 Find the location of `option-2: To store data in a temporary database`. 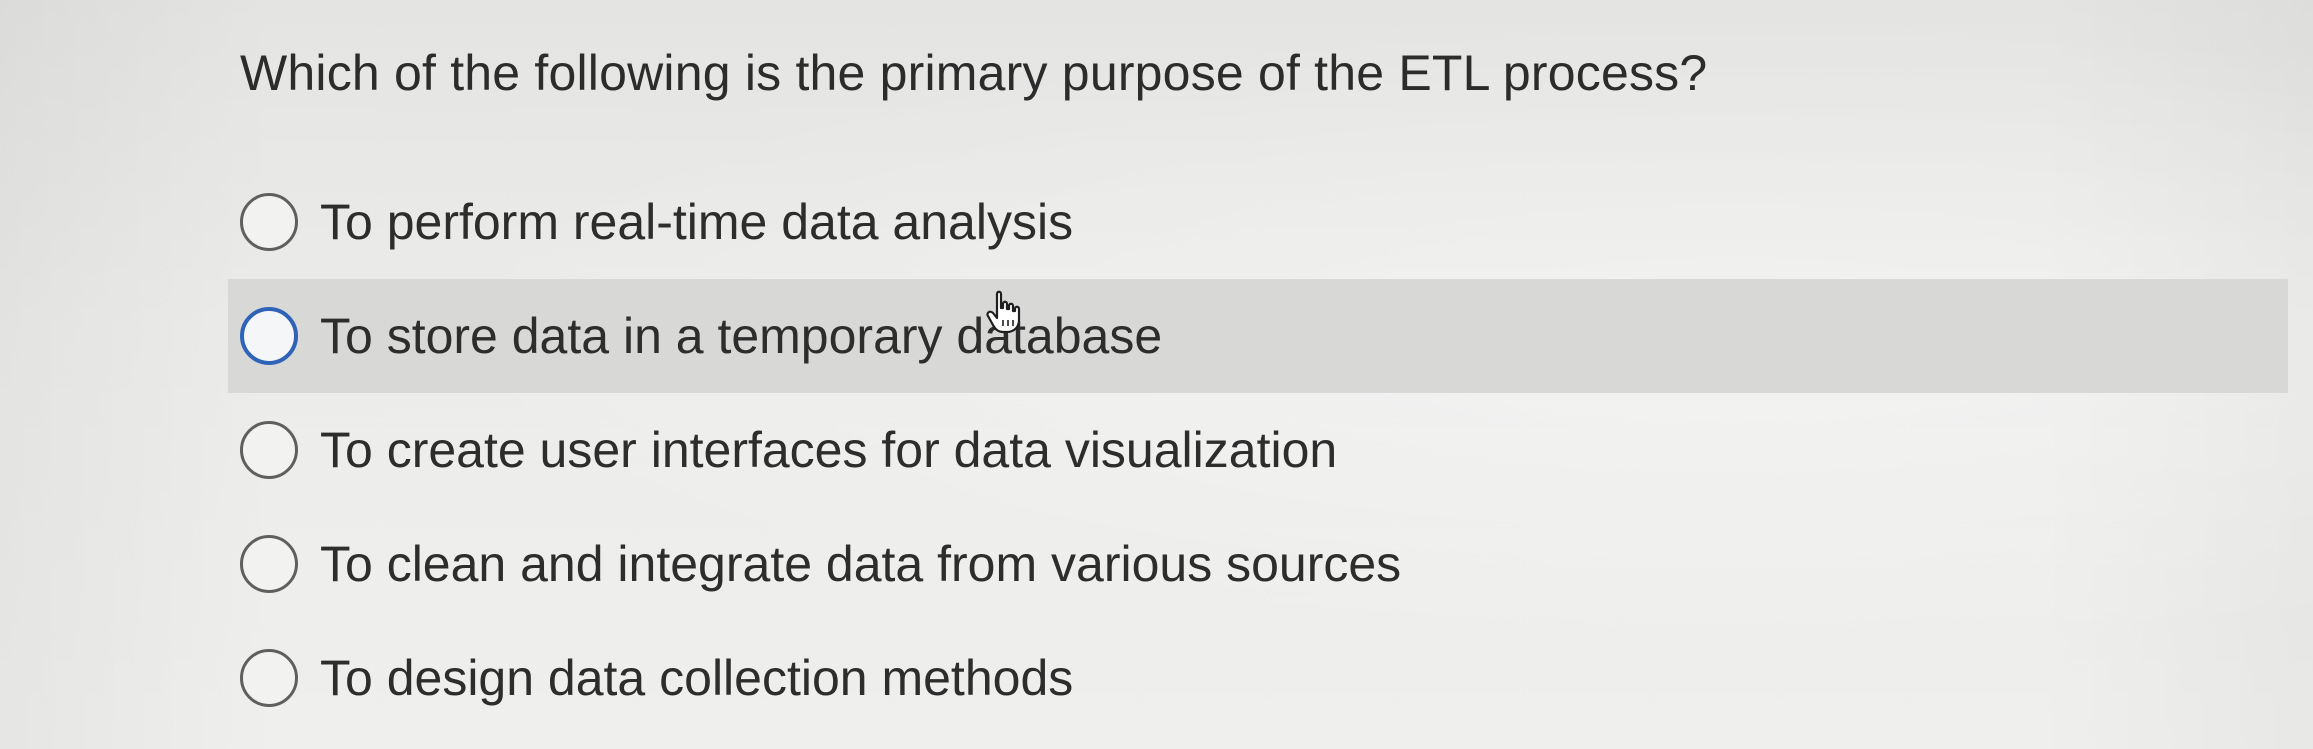

option-2: To store data in a temporary database is located at coordinates (1258, 336).